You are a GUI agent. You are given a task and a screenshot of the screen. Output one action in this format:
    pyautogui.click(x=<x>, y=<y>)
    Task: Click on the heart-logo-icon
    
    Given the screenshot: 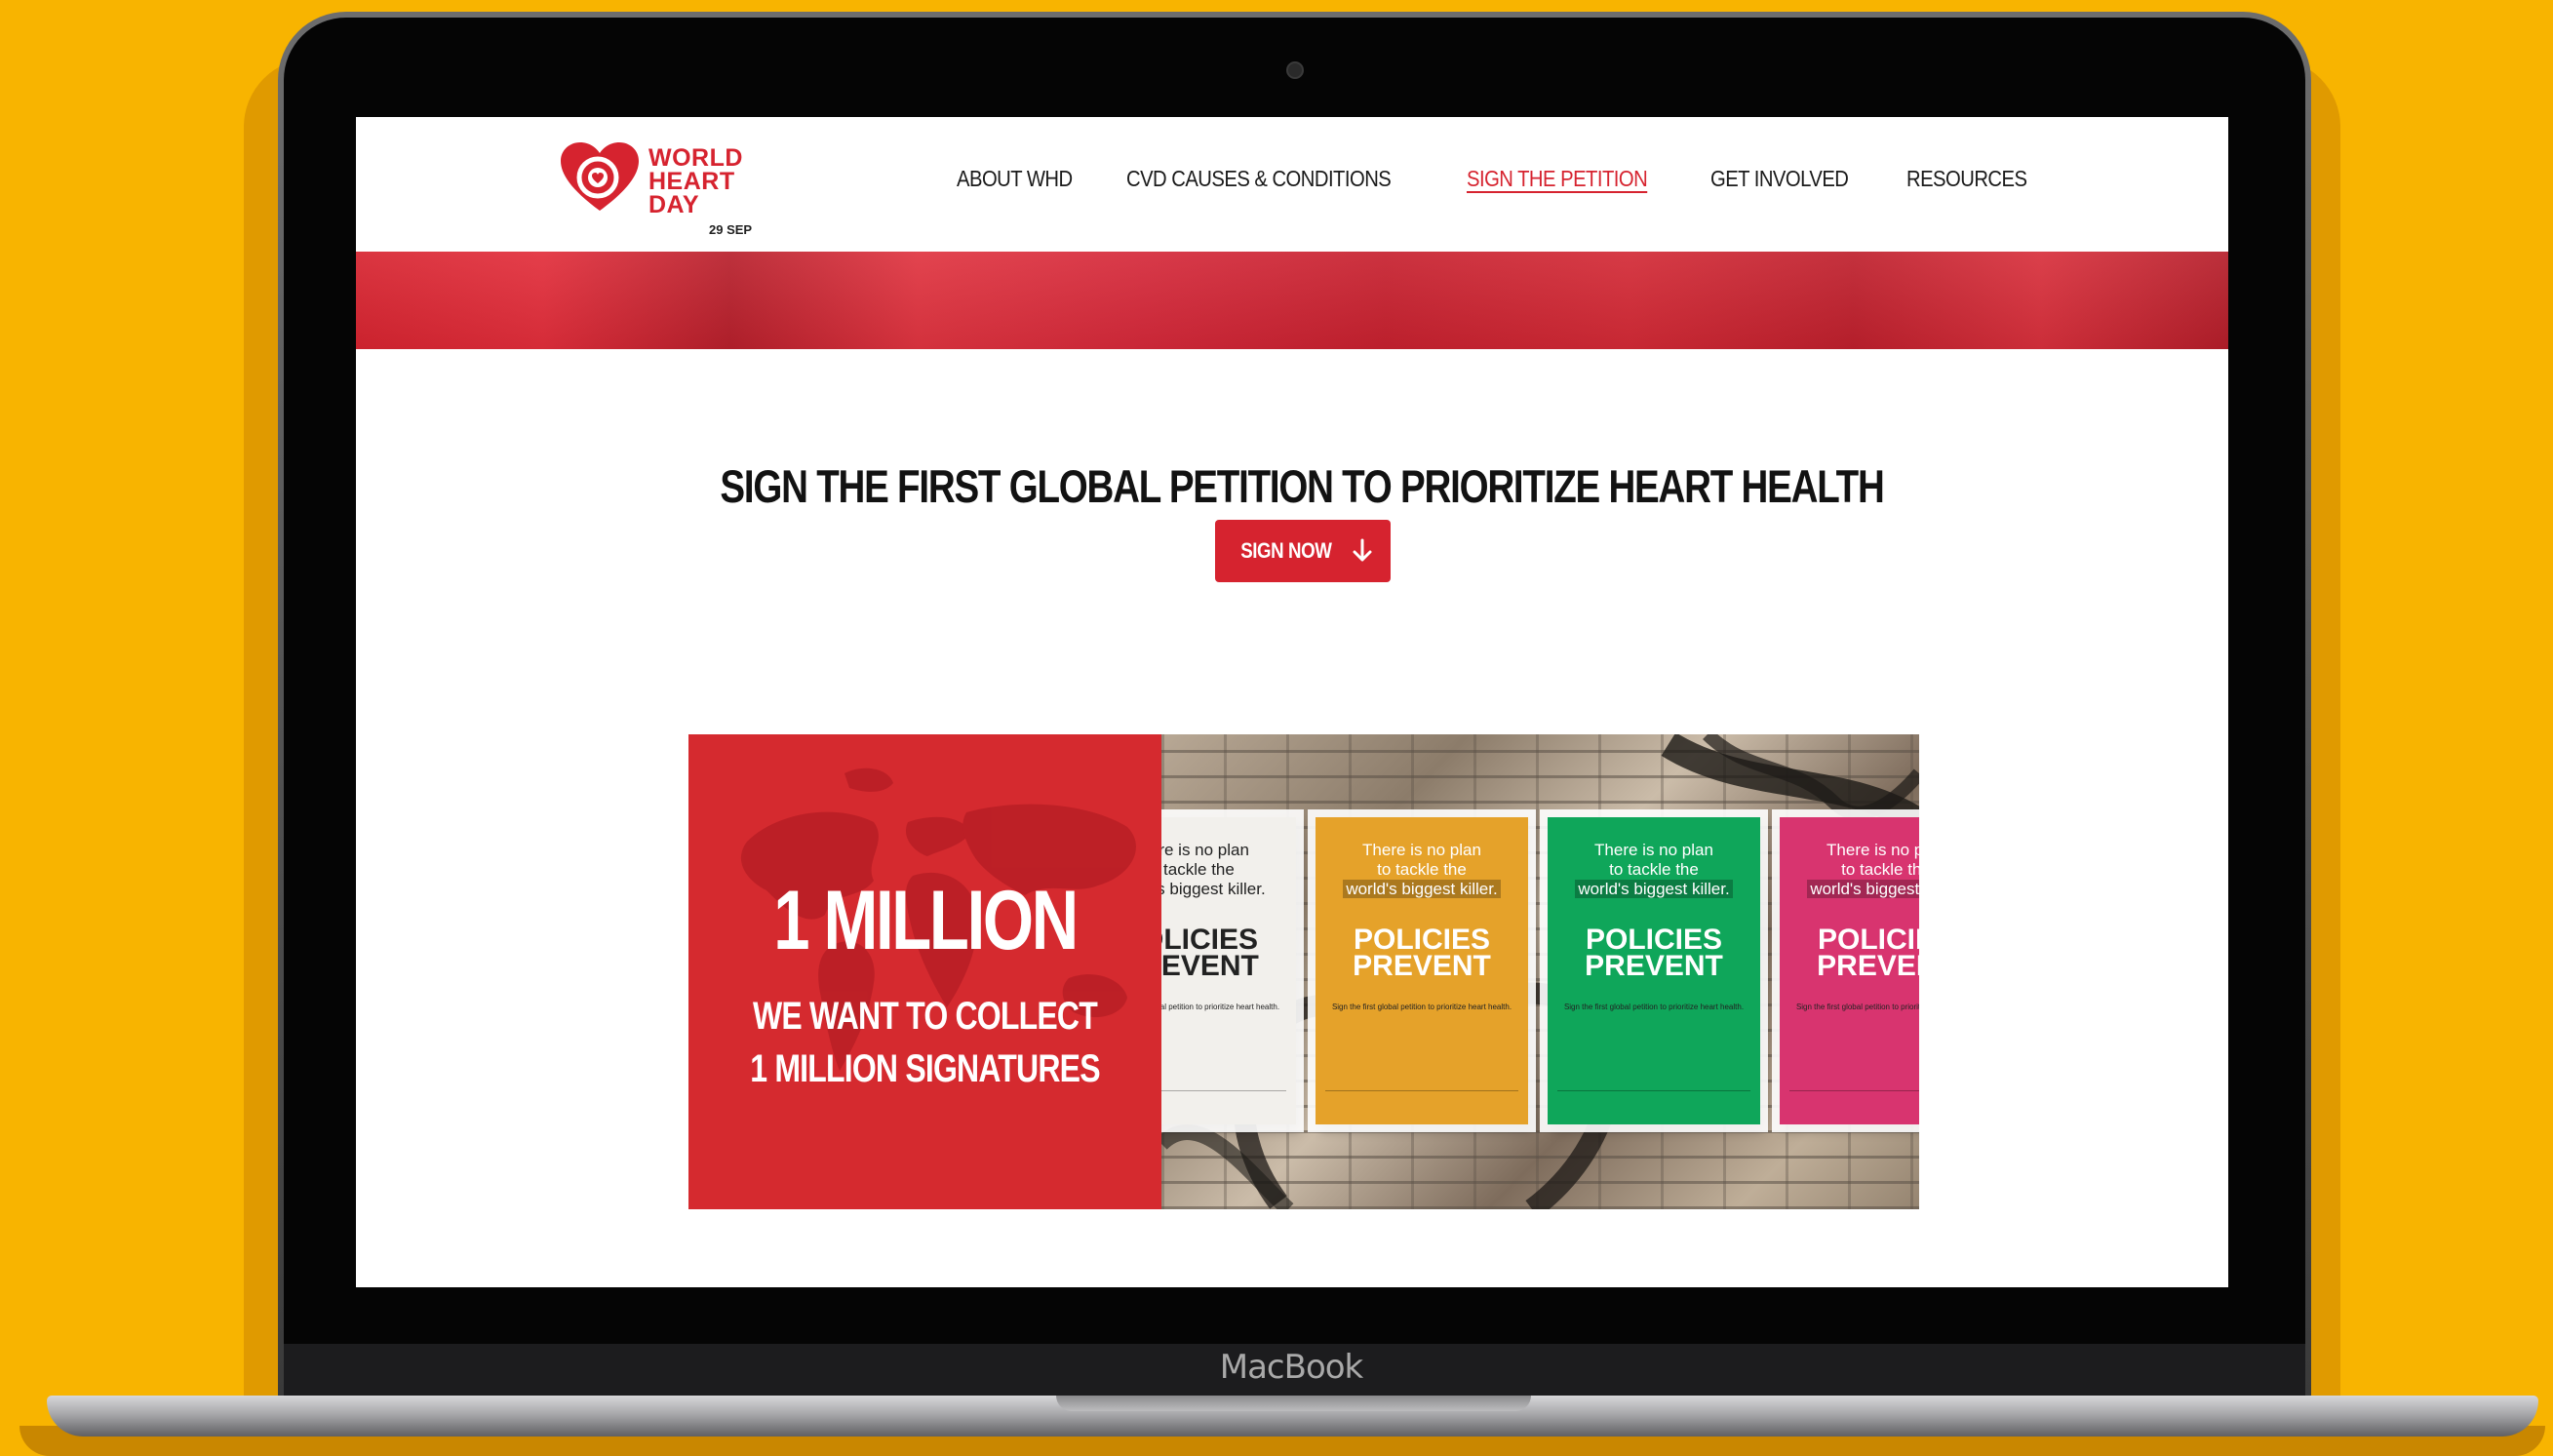 What is the action you would take?
    pyautogui.click(x=600, y=176)
    